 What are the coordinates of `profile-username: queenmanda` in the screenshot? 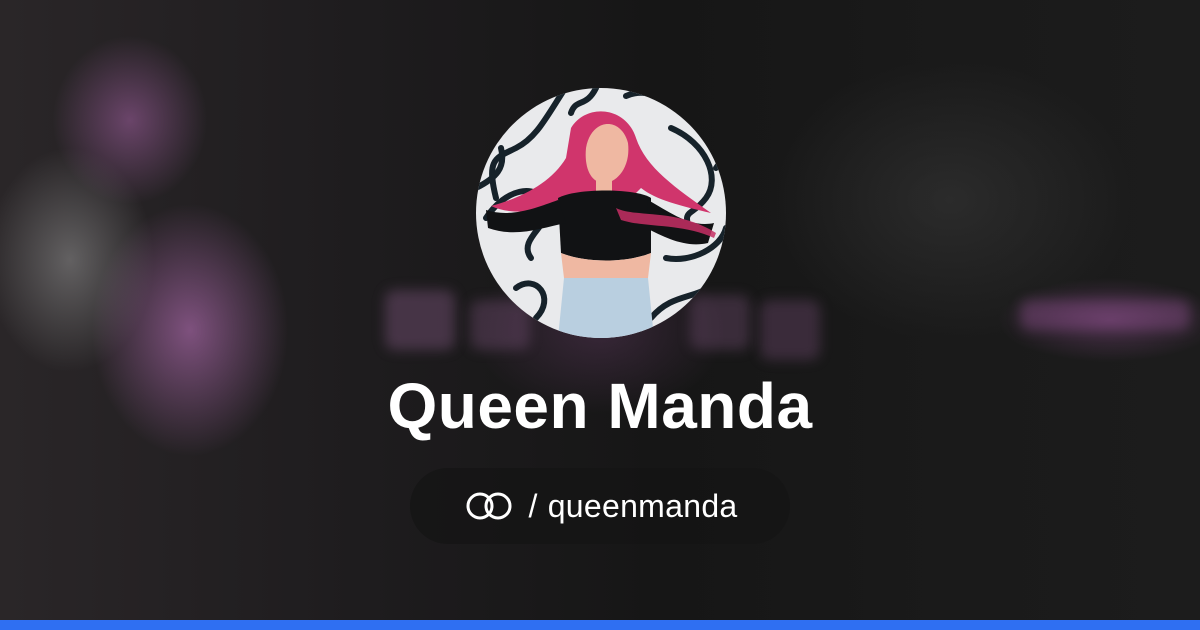 It's located at (642, 506).